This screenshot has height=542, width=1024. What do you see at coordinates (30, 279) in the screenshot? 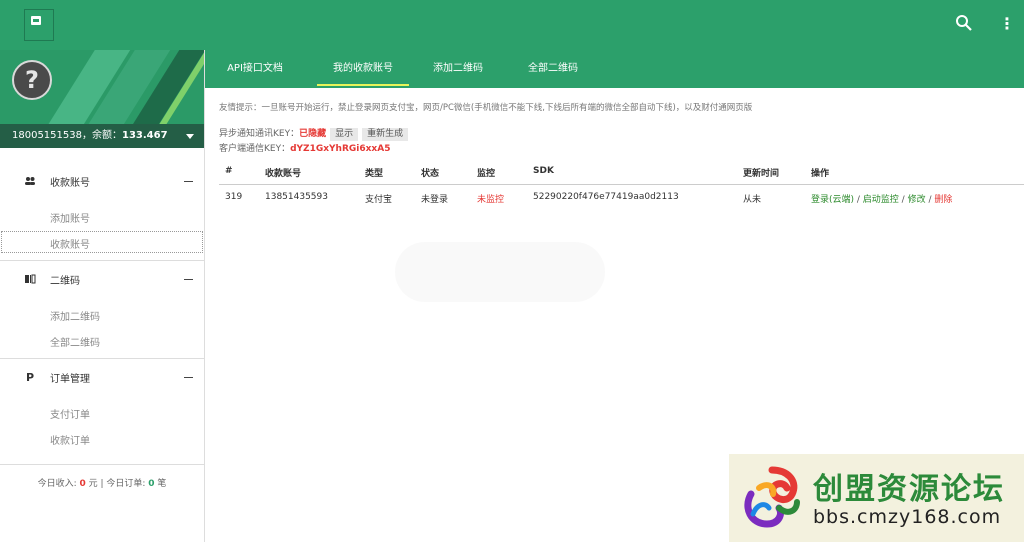
I see `qrcode-icon` at bounding box center [30, 279].